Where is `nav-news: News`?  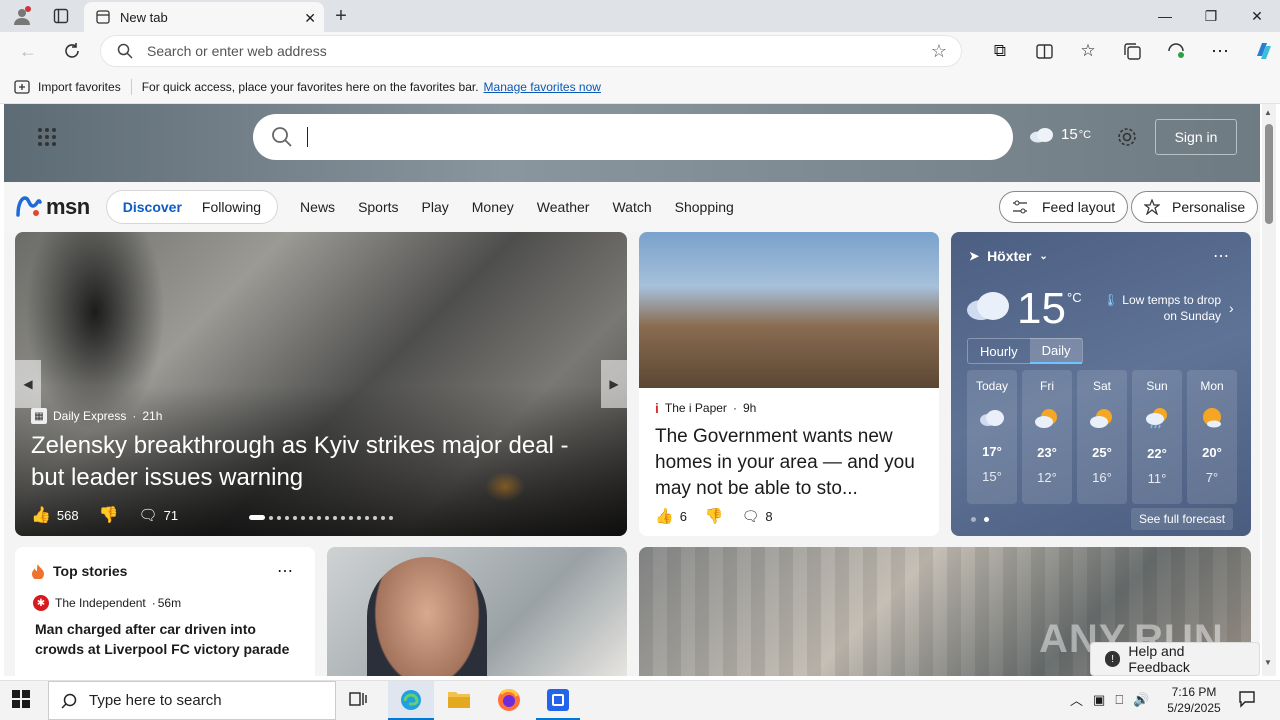 nav-news: News is located at coordinates (317, 207).